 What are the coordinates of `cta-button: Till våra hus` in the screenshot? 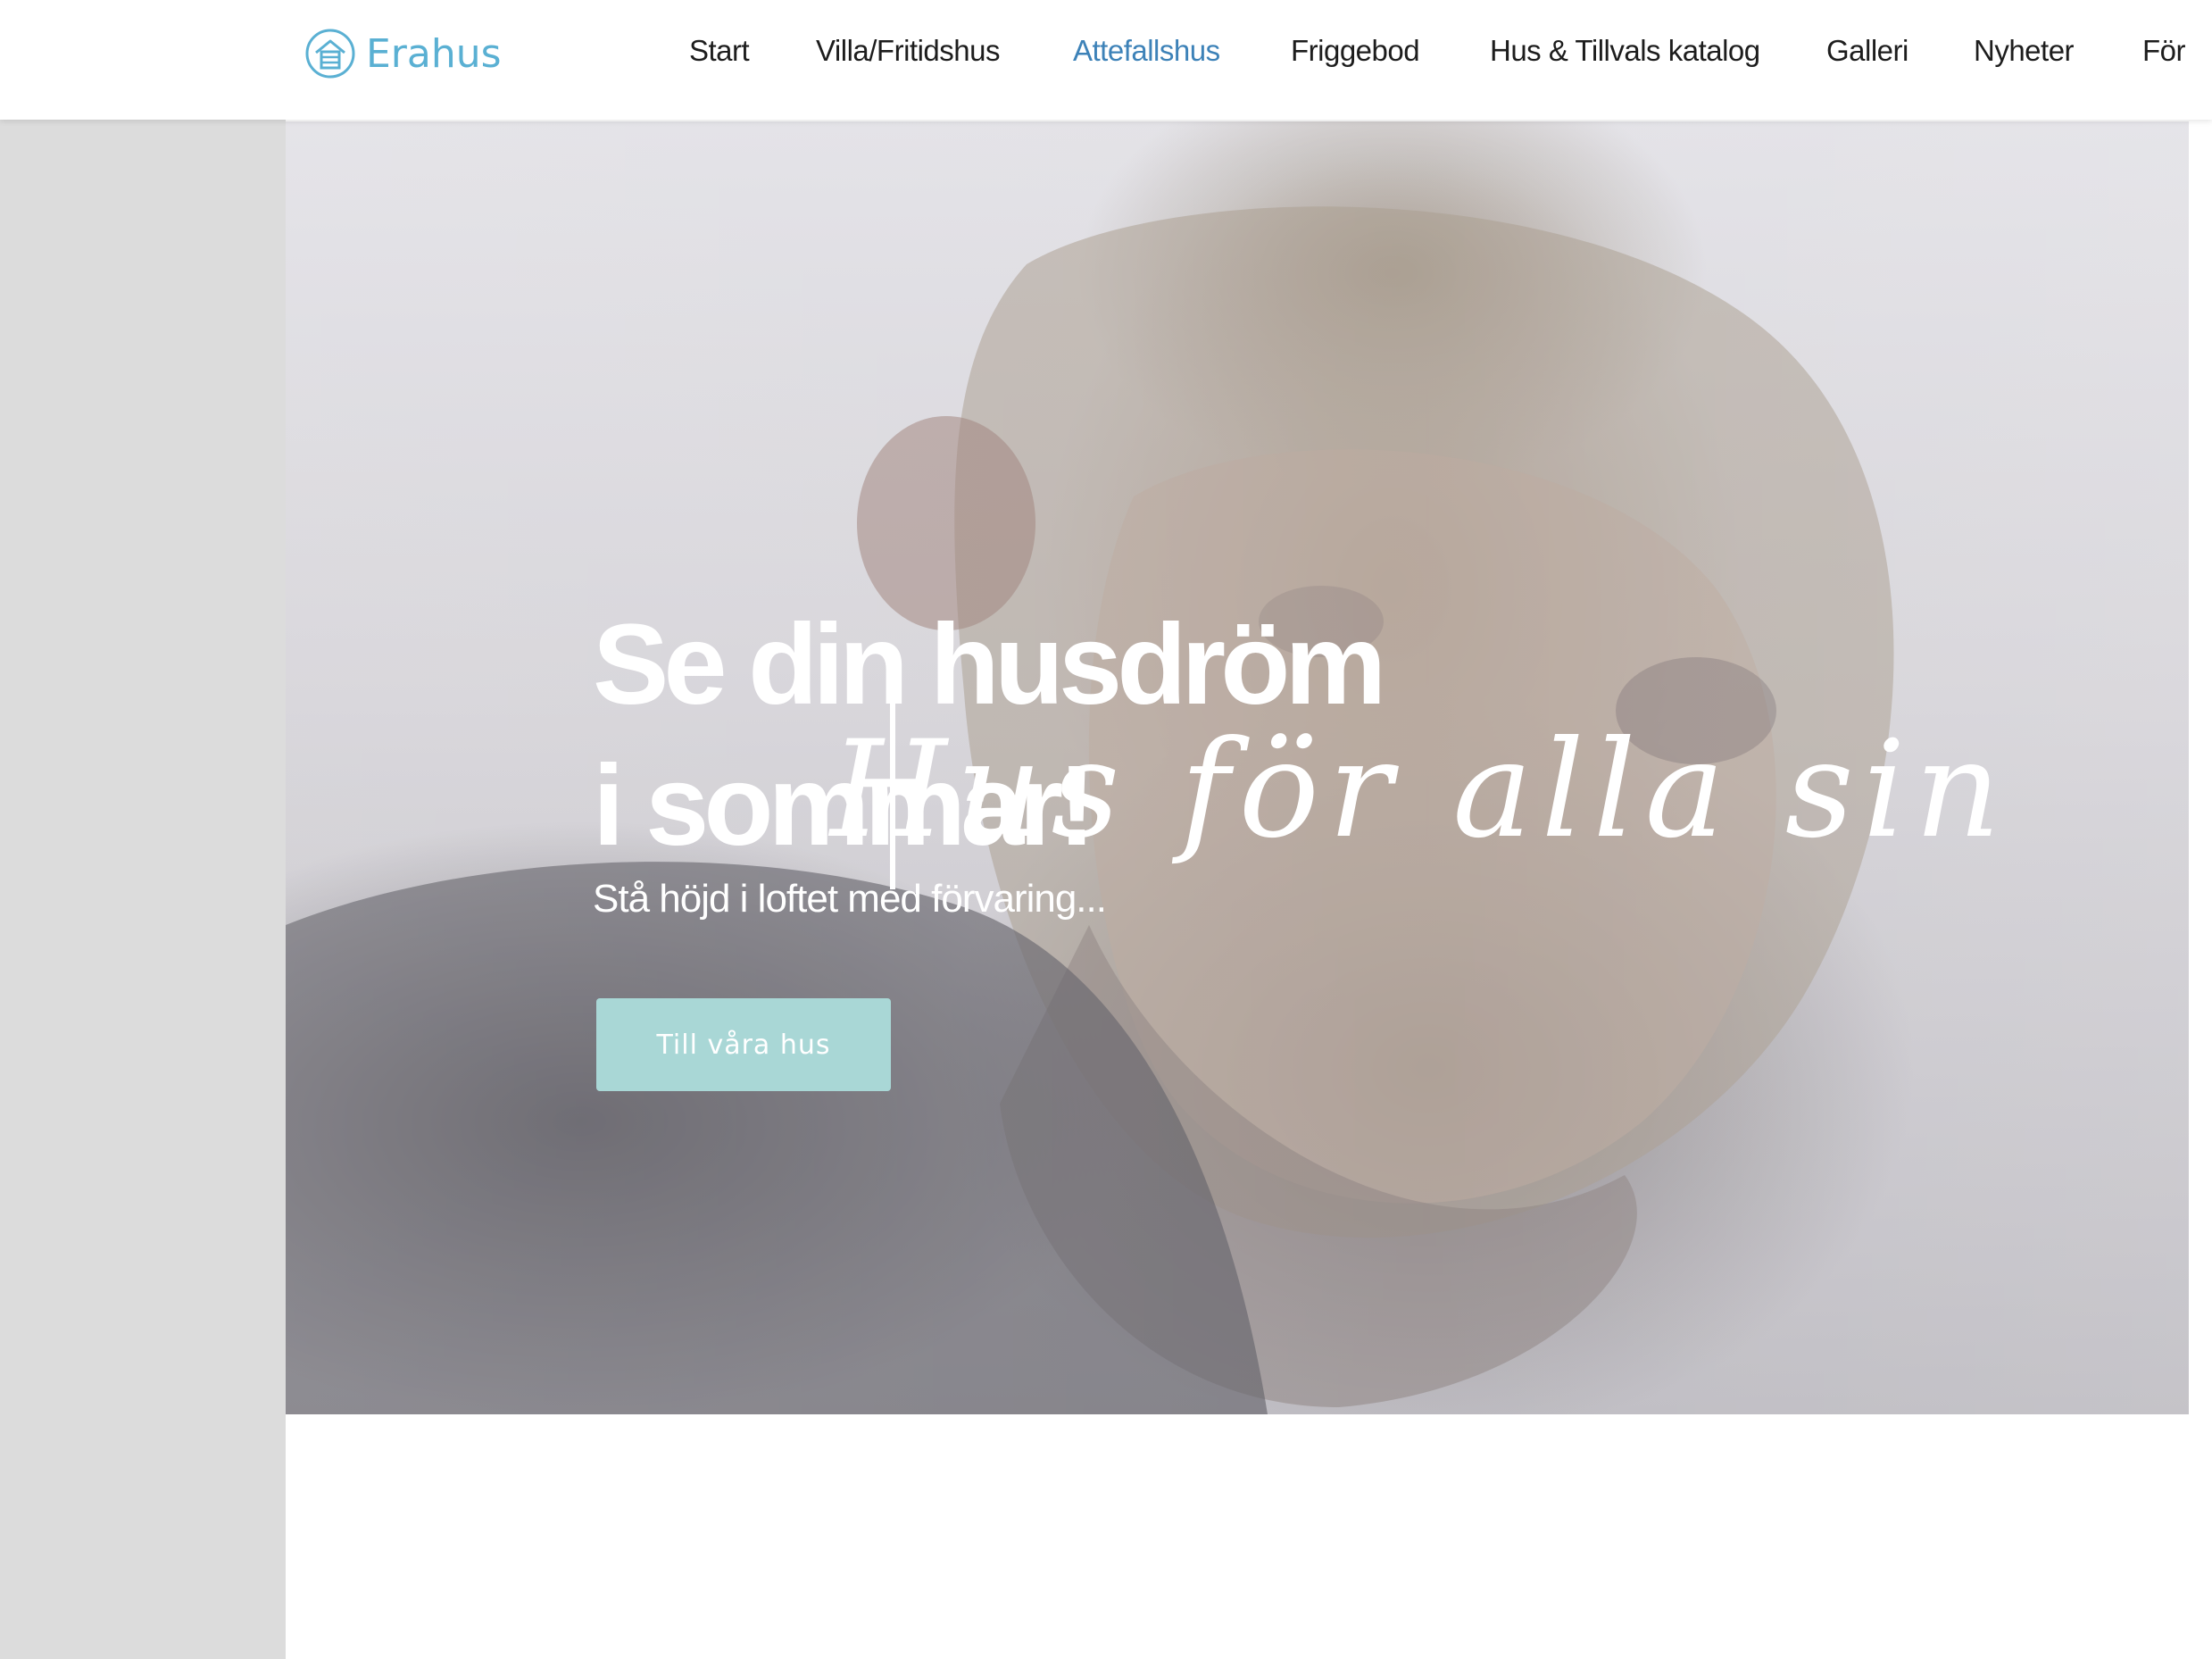 It's located at (743, 1044).